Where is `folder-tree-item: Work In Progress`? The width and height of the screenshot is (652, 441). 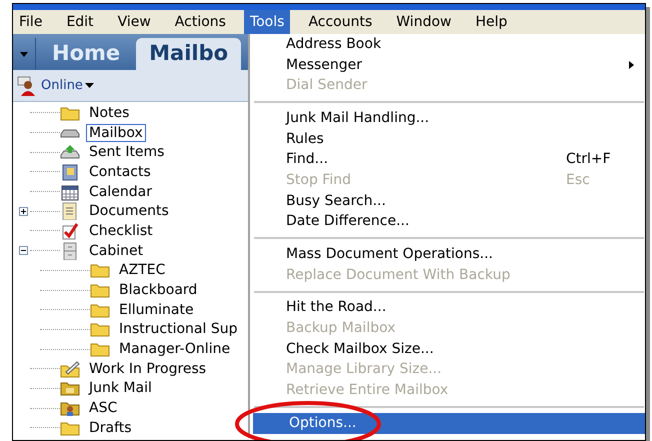
folder-tree-item: Work In Progress is located at coordinates (148, 369).